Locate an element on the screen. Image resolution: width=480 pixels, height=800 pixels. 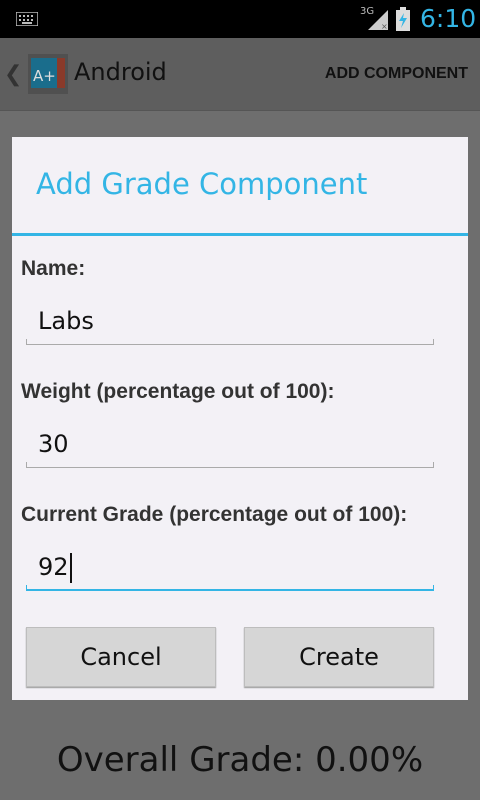
current-grade-input-underline is located at coordinates (230, 588).